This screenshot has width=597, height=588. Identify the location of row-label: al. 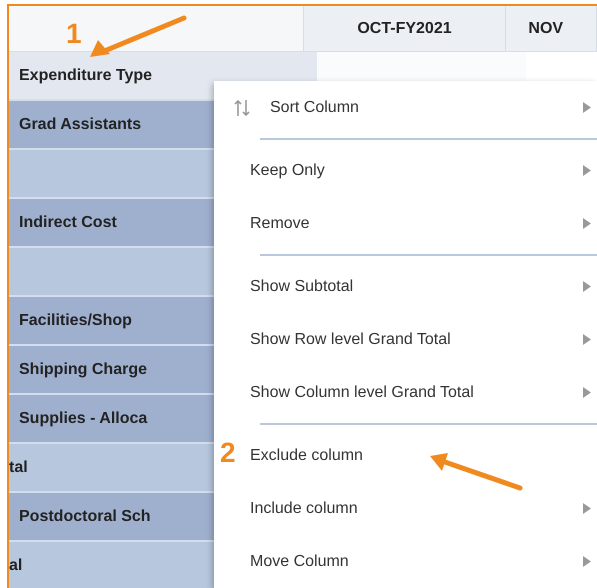
(15, 565).